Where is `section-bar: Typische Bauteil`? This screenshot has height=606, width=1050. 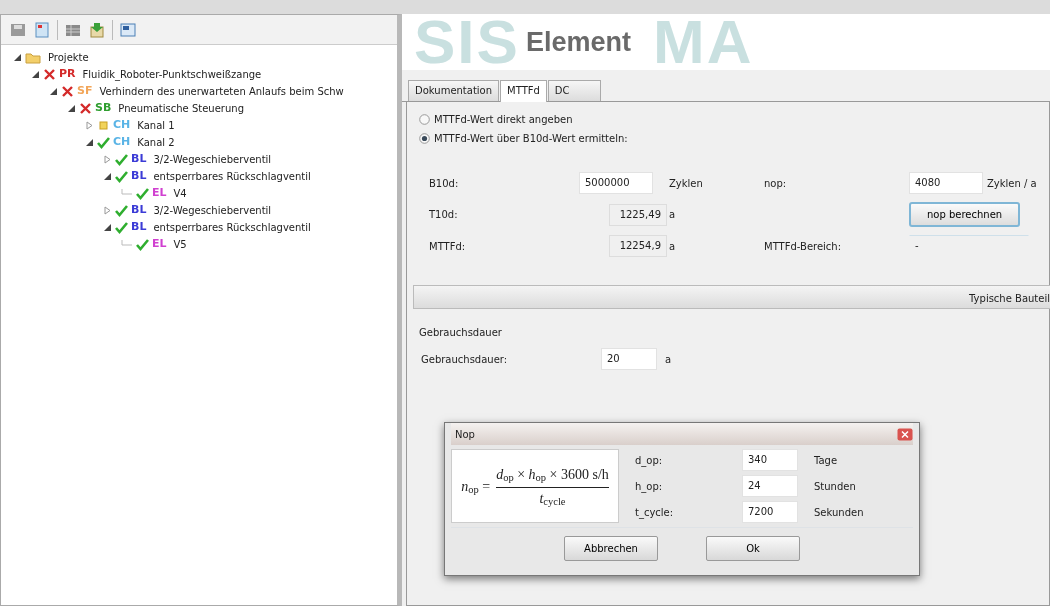
section-bar: Typische Bauteil is located at coordinates (731, 297).